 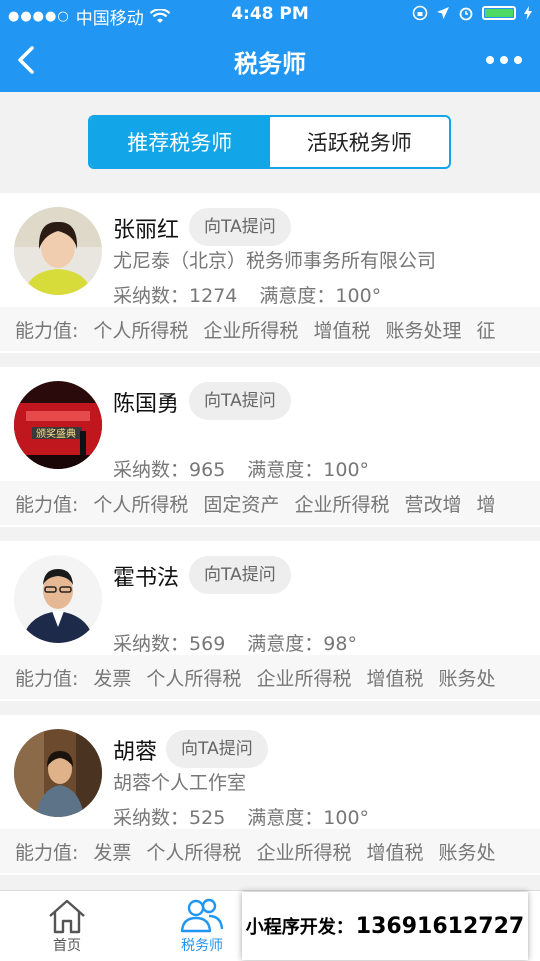 I want to click on ability-row: 能力值: 个人所得税 固定资产 企业所得税 营改增 增, so click(x=270, y=503).